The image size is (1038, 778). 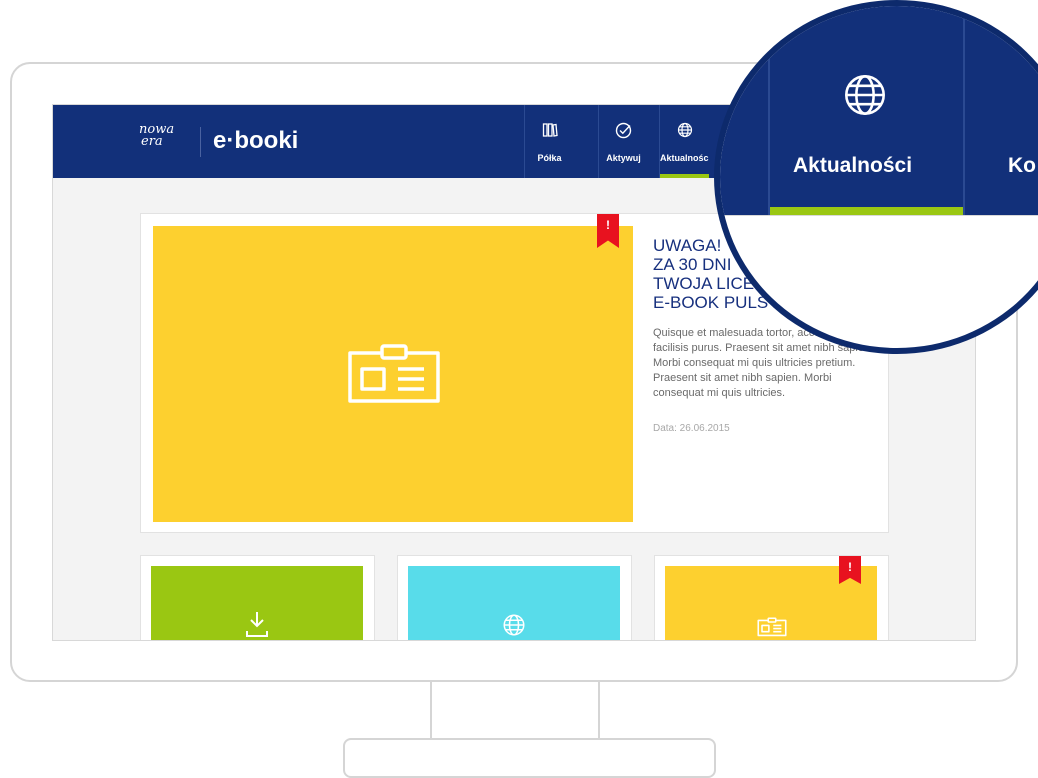 I want to click on monitor-stand-base, so click(x=529, y=758).